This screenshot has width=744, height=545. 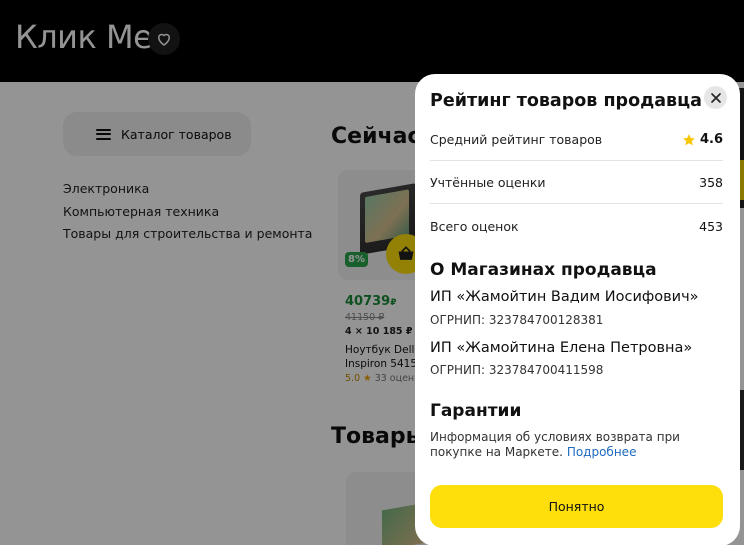 What do you see at coordinates (474, 226) in the screenshot?
I see `stat-label: Всего оценок` at bounding box center [474, 226].